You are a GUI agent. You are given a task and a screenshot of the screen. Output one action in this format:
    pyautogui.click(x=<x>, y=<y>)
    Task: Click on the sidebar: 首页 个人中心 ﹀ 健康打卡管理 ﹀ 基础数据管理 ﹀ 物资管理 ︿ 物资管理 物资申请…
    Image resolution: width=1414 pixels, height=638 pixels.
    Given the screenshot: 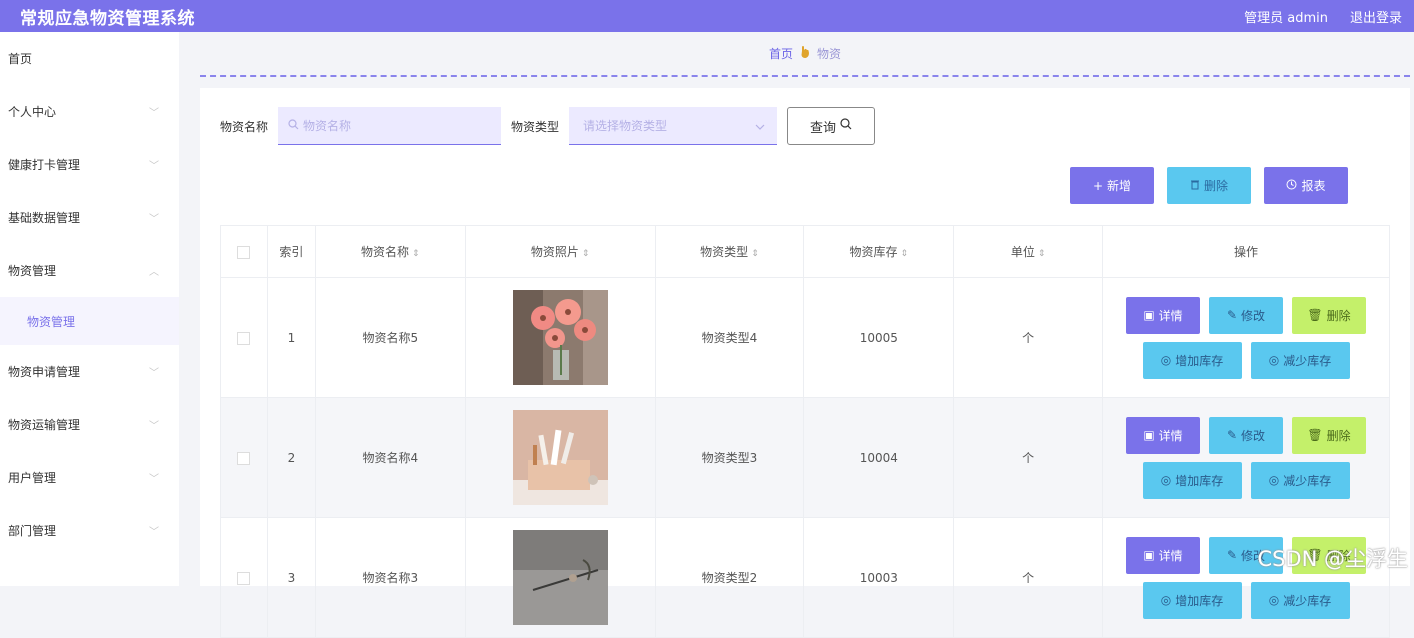 What is the action you would take?
    pyautogui.click(x=89, y=309)
    